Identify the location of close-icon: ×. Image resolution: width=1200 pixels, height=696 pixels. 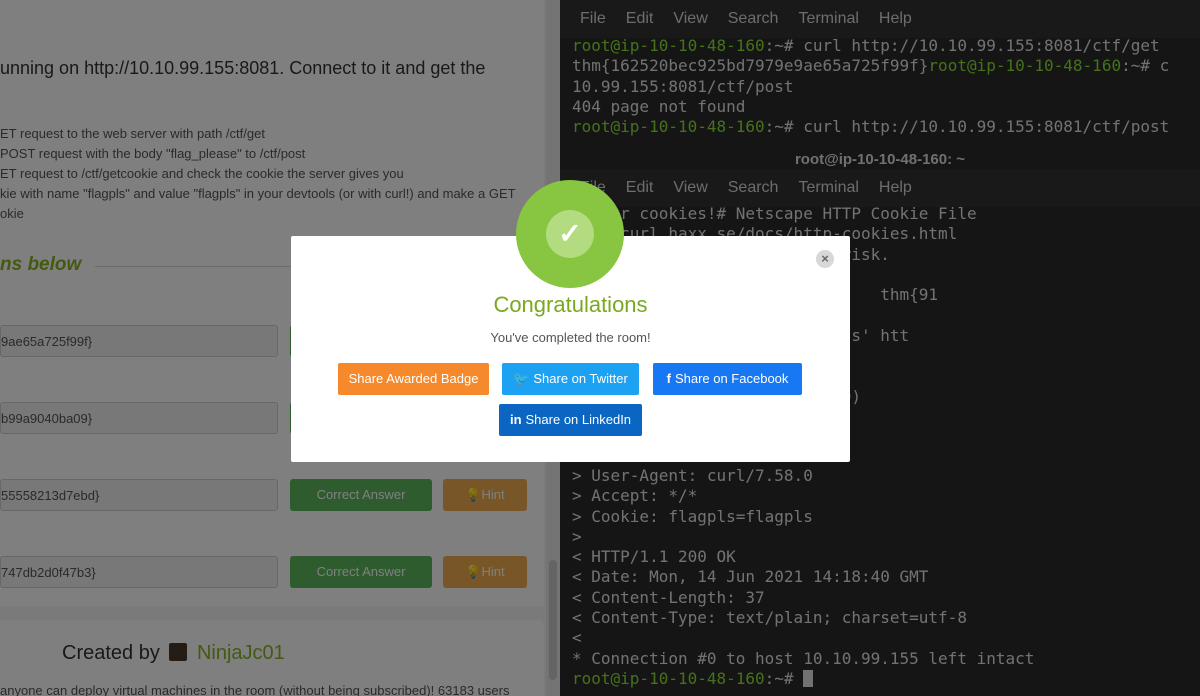
(825, 259).